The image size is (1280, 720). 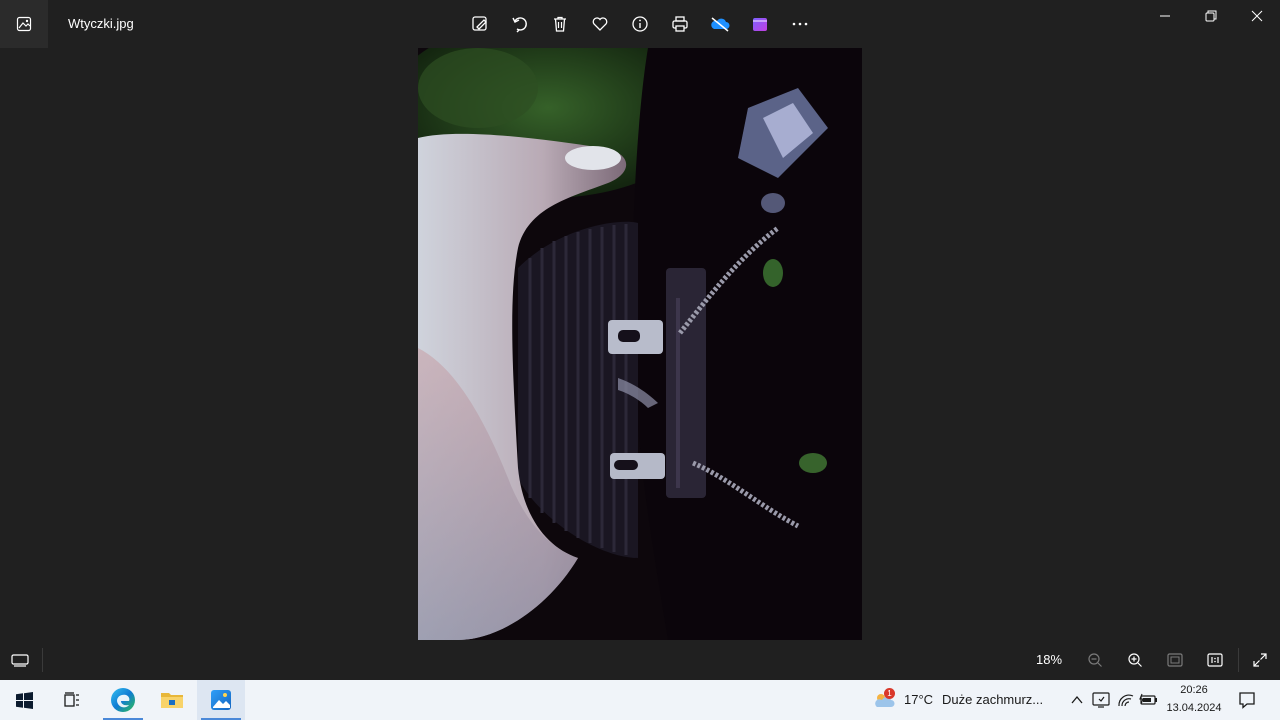 I want to click on zoom-in-button, so click(x=1135, y=660).